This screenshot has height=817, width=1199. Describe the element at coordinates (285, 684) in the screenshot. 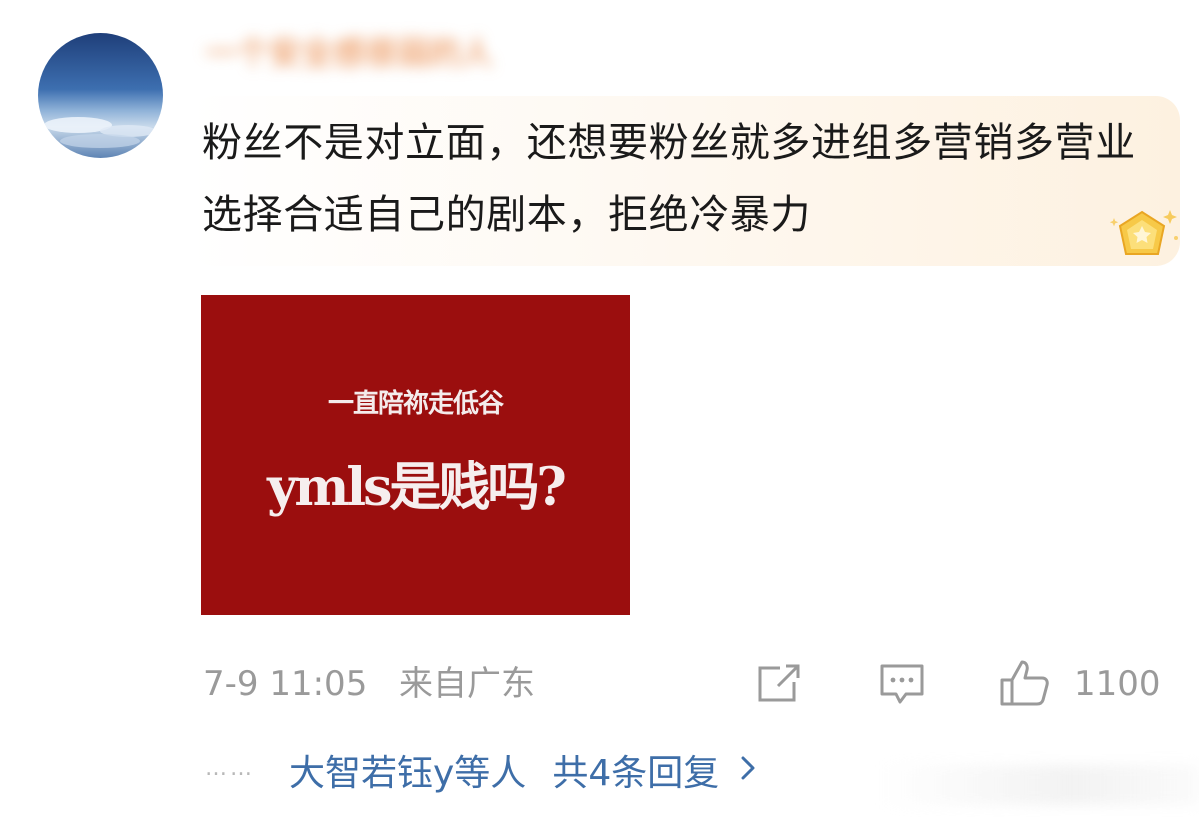

I see `timestamp: 7-9 11:05` at that location.